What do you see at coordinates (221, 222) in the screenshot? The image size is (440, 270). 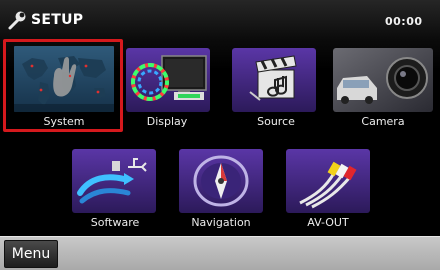 I see `tile-label-navigation: Navigation` at bounding box center [221, 222].